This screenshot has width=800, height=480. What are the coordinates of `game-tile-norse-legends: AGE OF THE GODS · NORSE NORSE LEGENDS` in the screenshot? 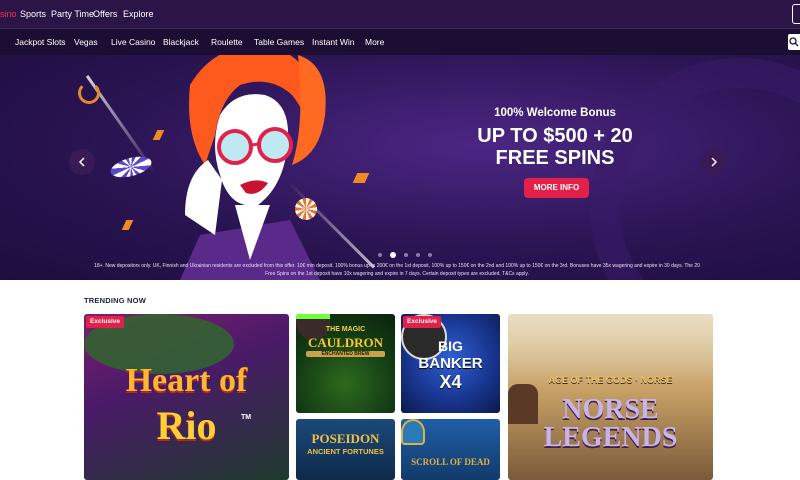 It's located at (610, 397).